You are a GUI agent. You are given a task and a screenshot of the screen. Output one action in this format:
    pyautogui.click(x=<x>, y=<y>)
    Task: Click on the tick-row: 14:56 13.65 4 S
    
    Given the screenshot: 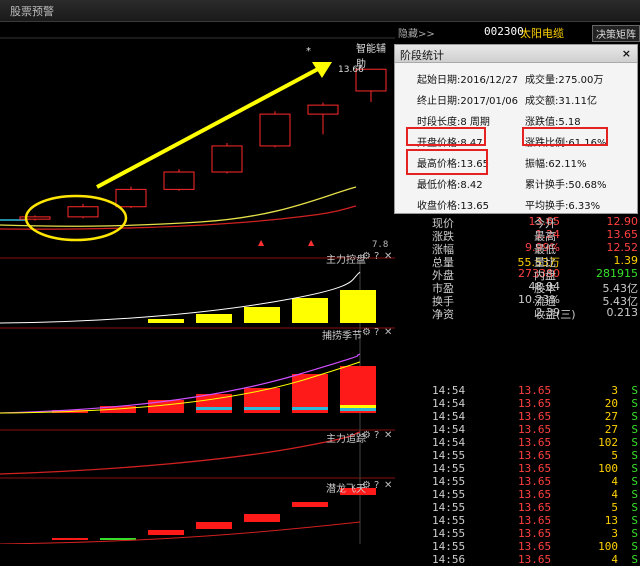 What is the action you would take?
    pyautogui.click(x=535, y=559)
    